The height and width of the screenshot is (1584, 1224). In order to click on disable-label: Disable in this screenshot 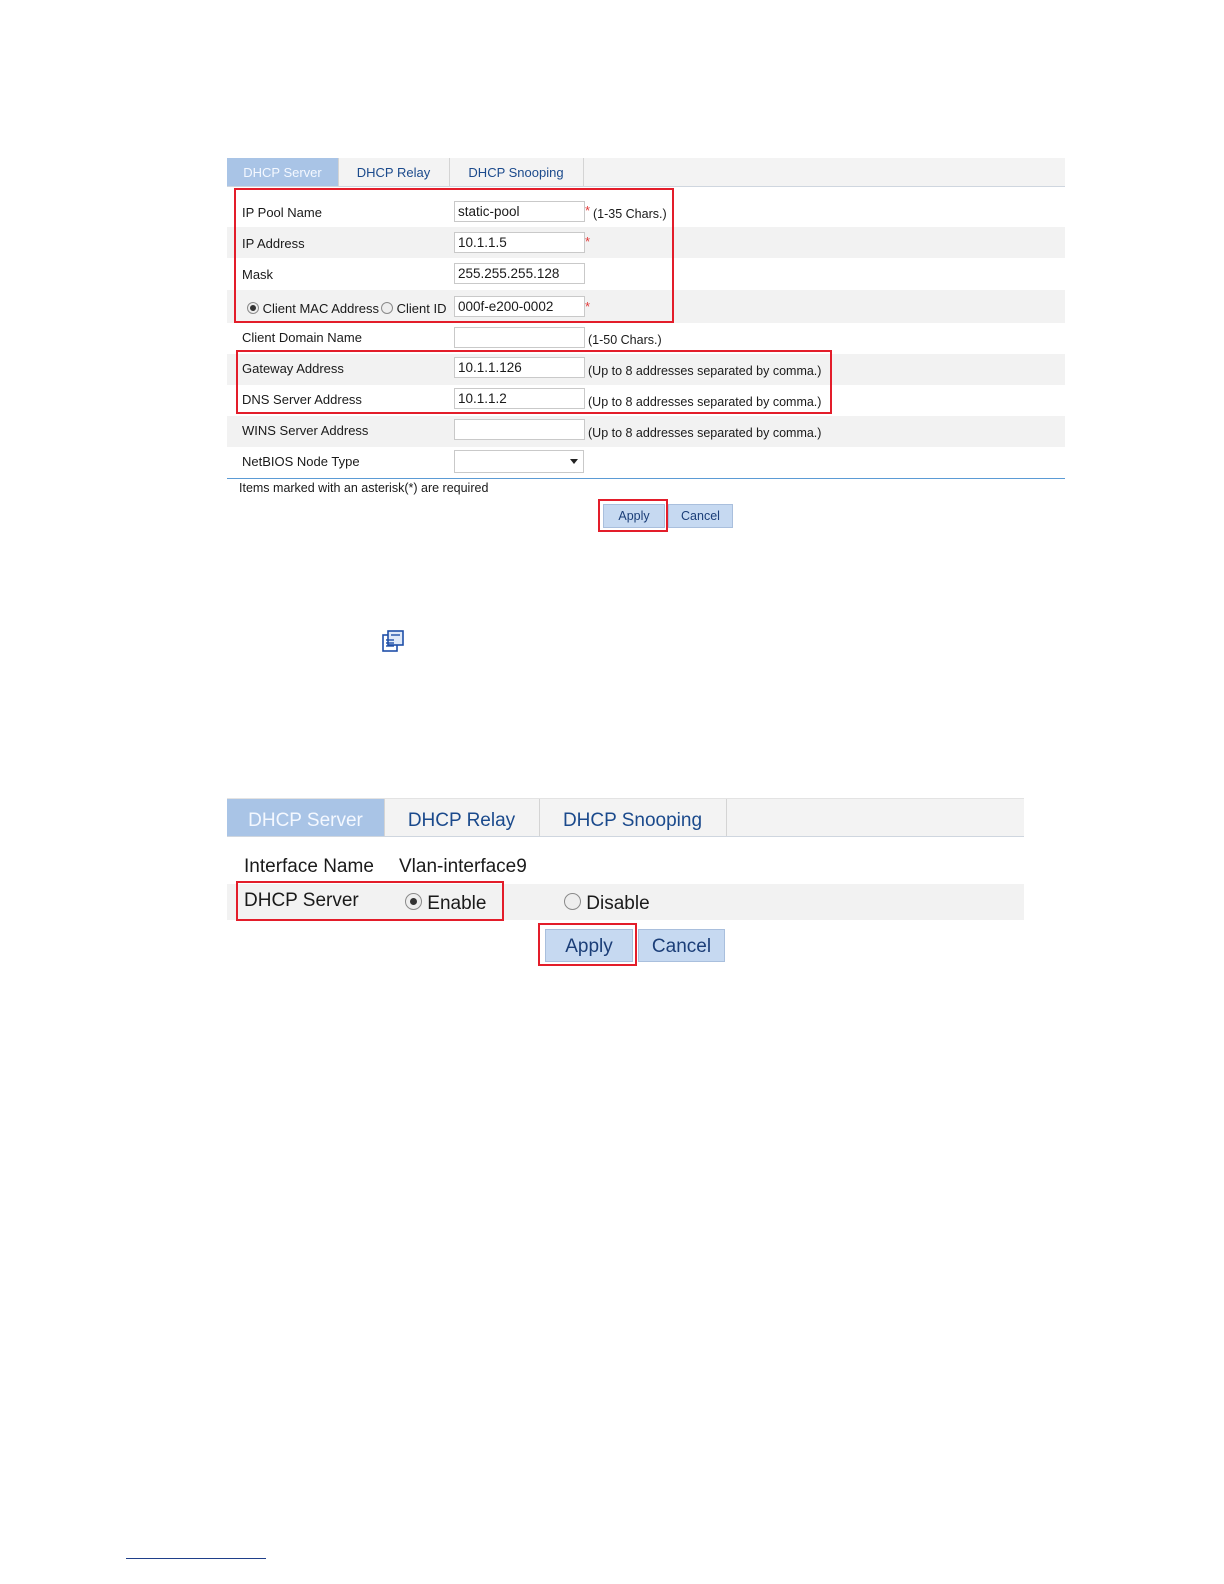, I will do `click(618, 903)`.